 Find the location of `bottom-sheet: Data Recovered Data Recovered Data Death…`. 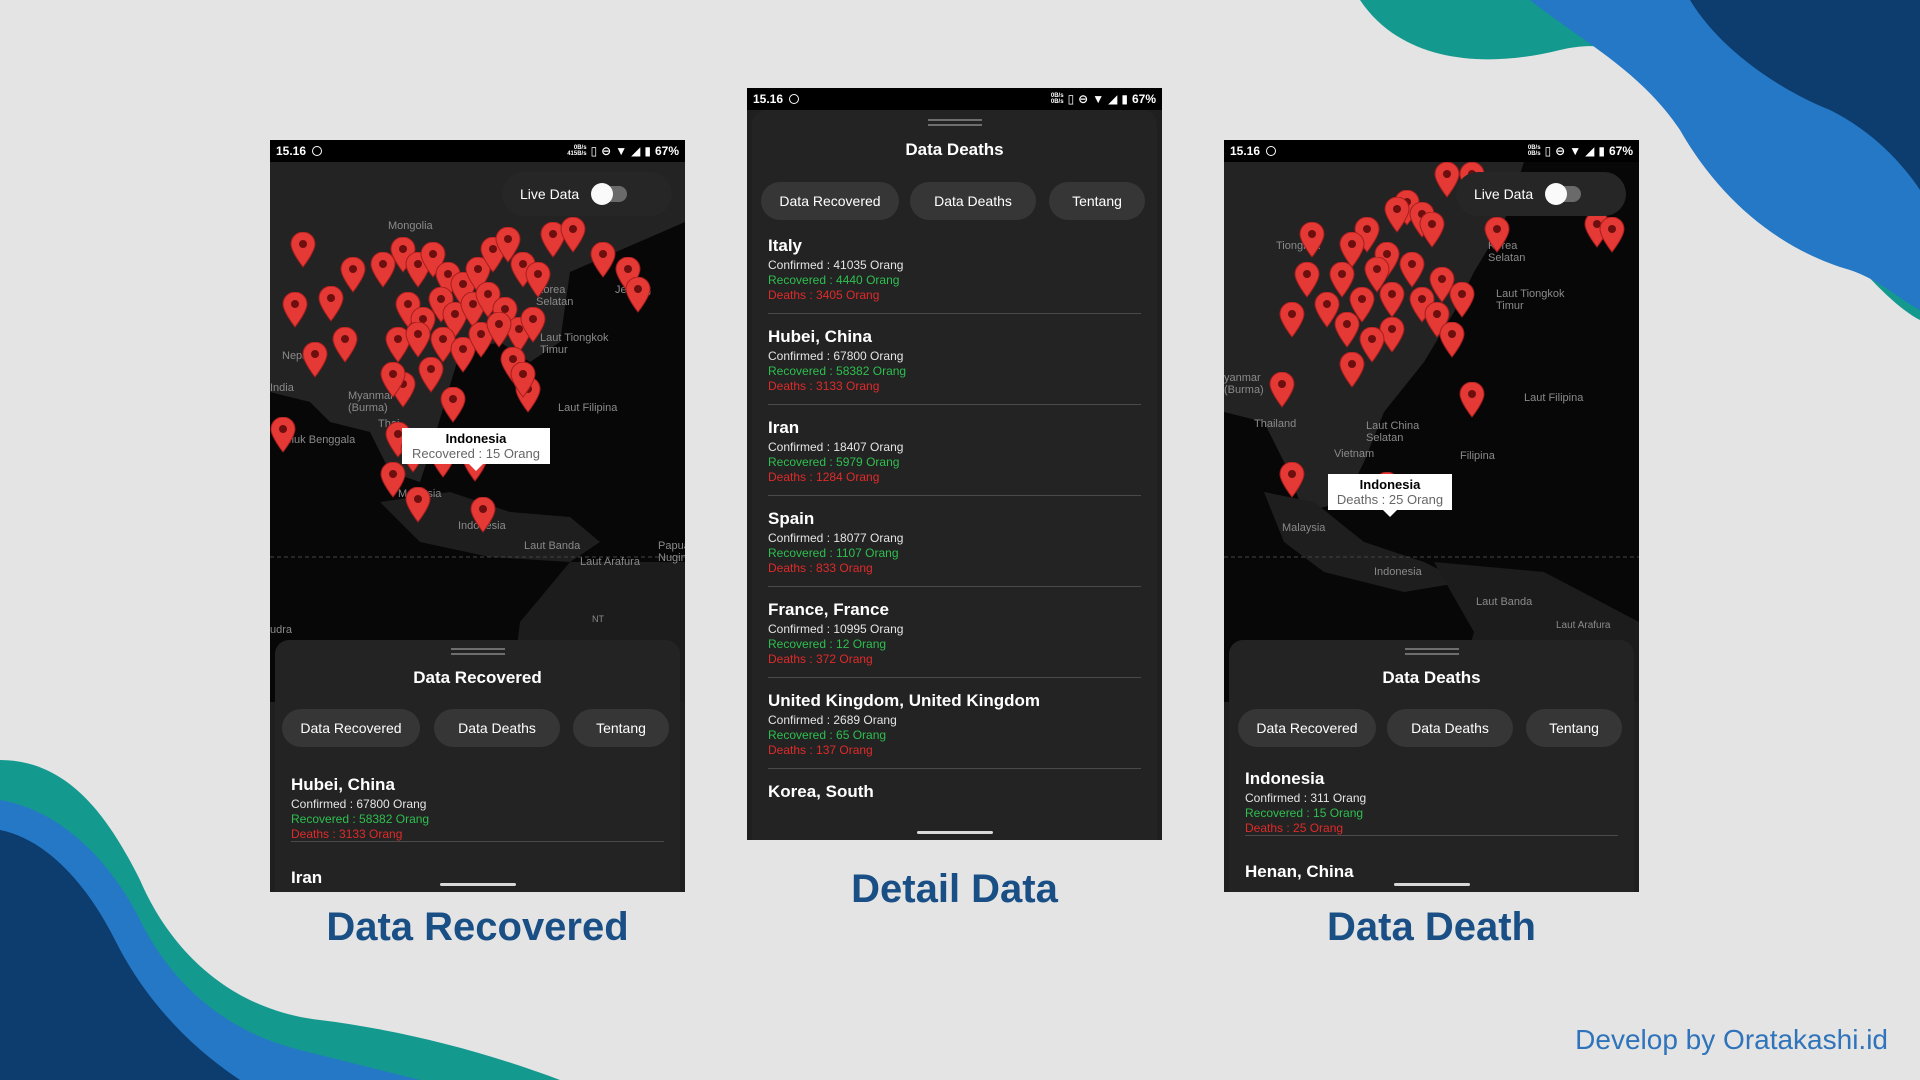

bottom-sheet: Data Recovered Data Recovered Data Death… is located at coordinates (477, 766).